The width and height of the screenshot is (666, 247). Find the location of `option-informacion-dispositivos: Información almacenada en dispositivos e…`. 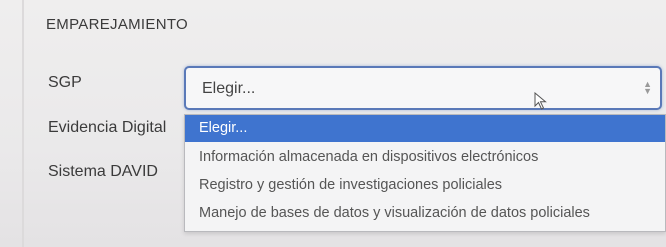

option-informacion-dispositivos: Información almacenada en dispositivos e… is located at coordinates (425, 157).